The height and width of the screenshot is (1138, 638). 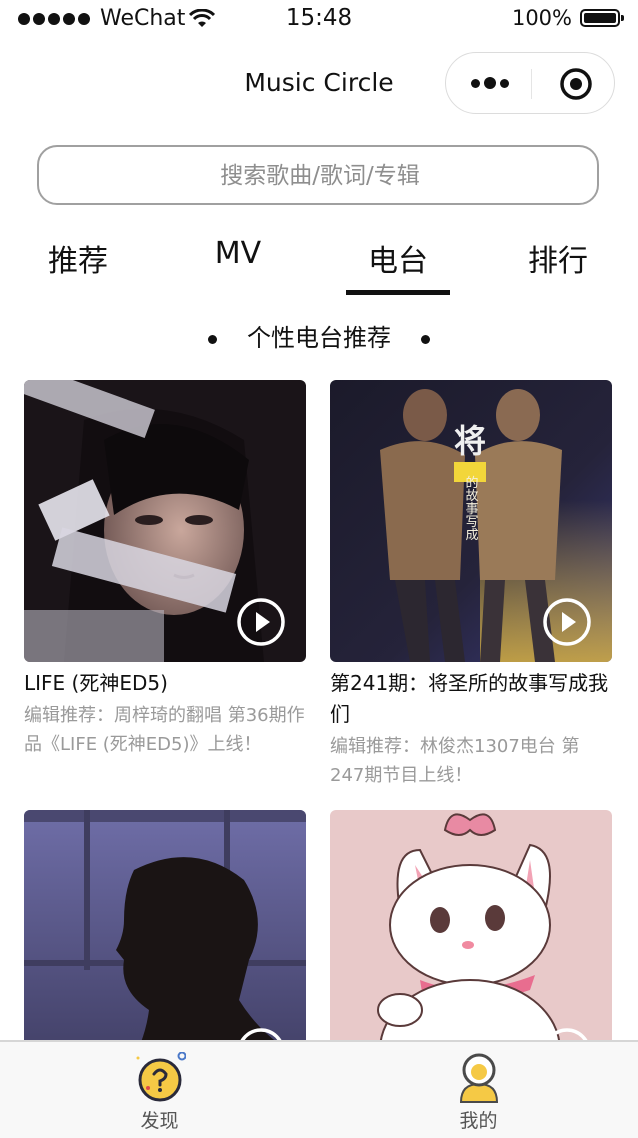 I want to click on radio-title: 第241期：将圣所的故事写成我们, so click(x=469, y=698).